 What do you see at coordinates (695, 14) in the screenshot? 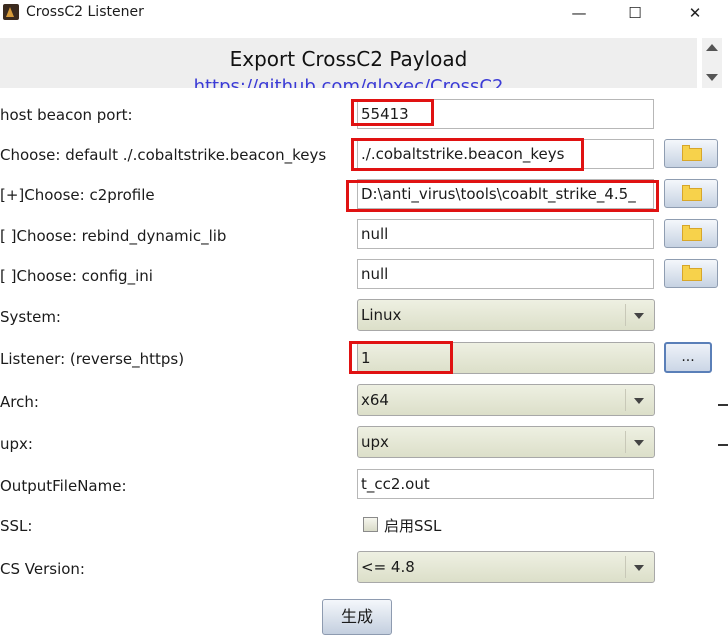
I see `close-button: ✕` at bounding box center [695, 14].